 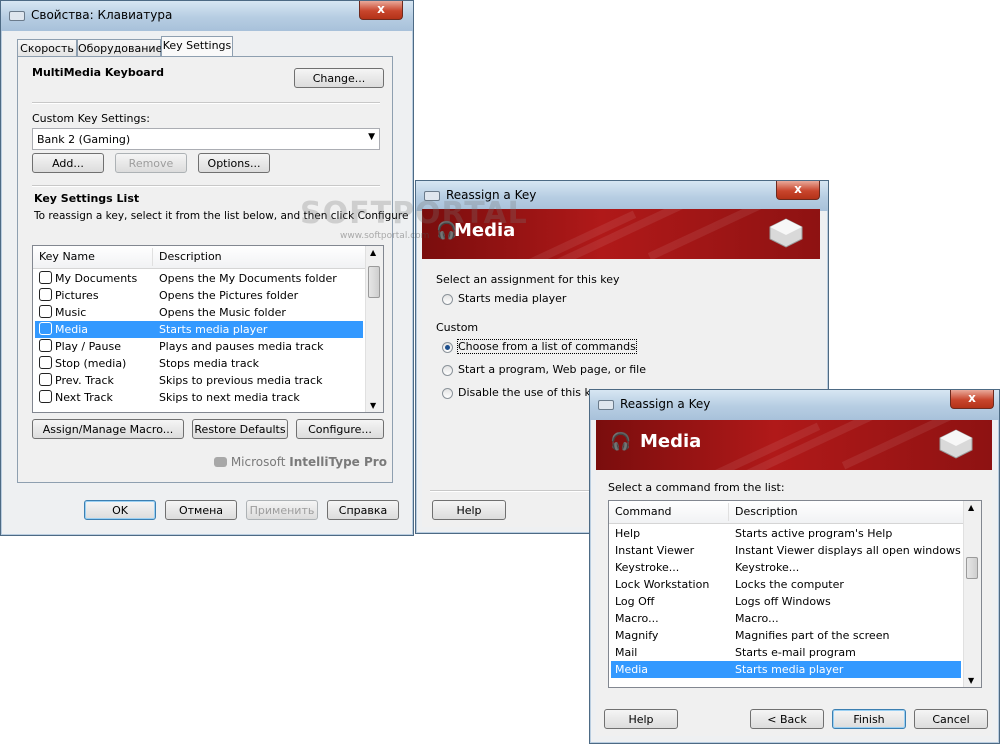 What do you see at coordinates (786, 233) in the screenshot?
I see `keycap-icon` at bounding box center [786, 233].